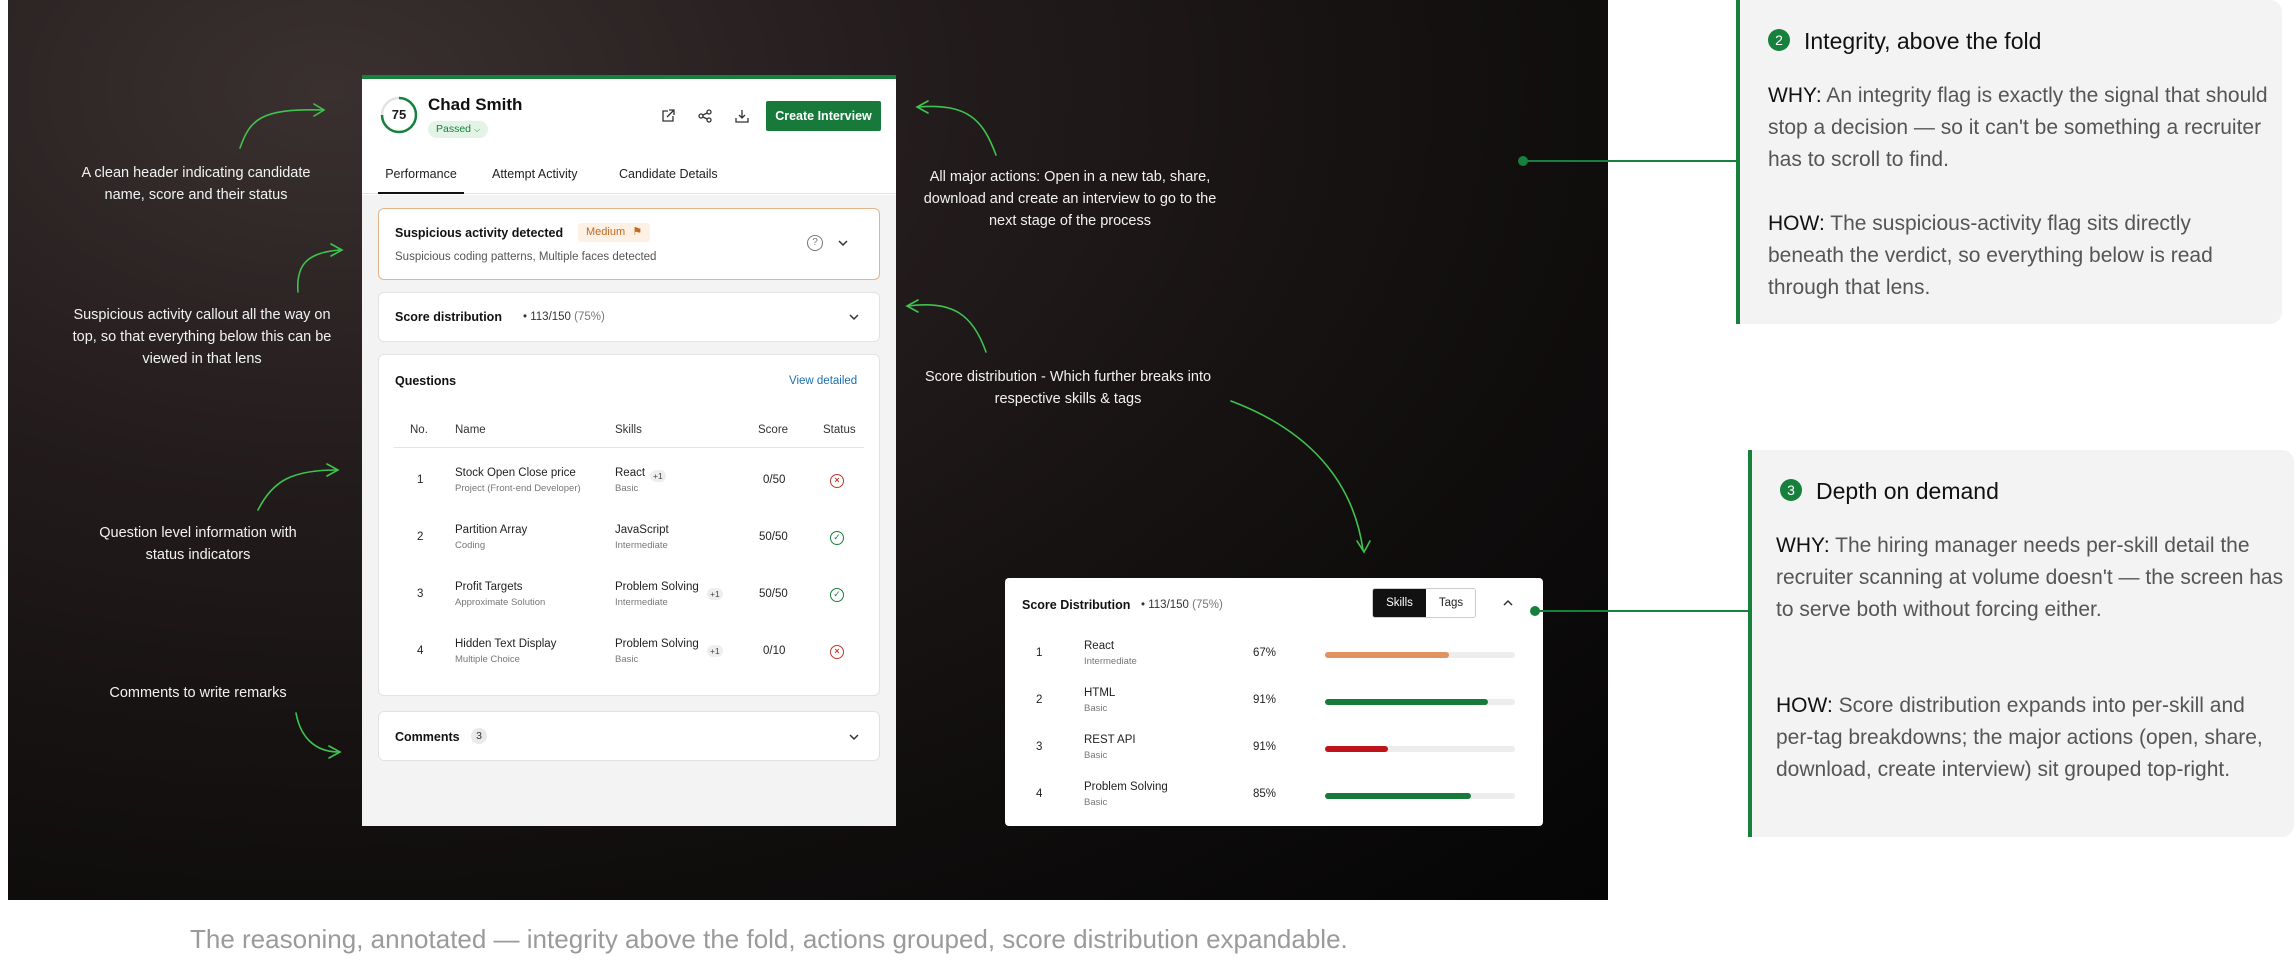 The width and height of the screenshot is (2296, 960). Describe the element at coordinates (487, 659) in the screenshot. I see `question-type: Multiple Choice` at that location.